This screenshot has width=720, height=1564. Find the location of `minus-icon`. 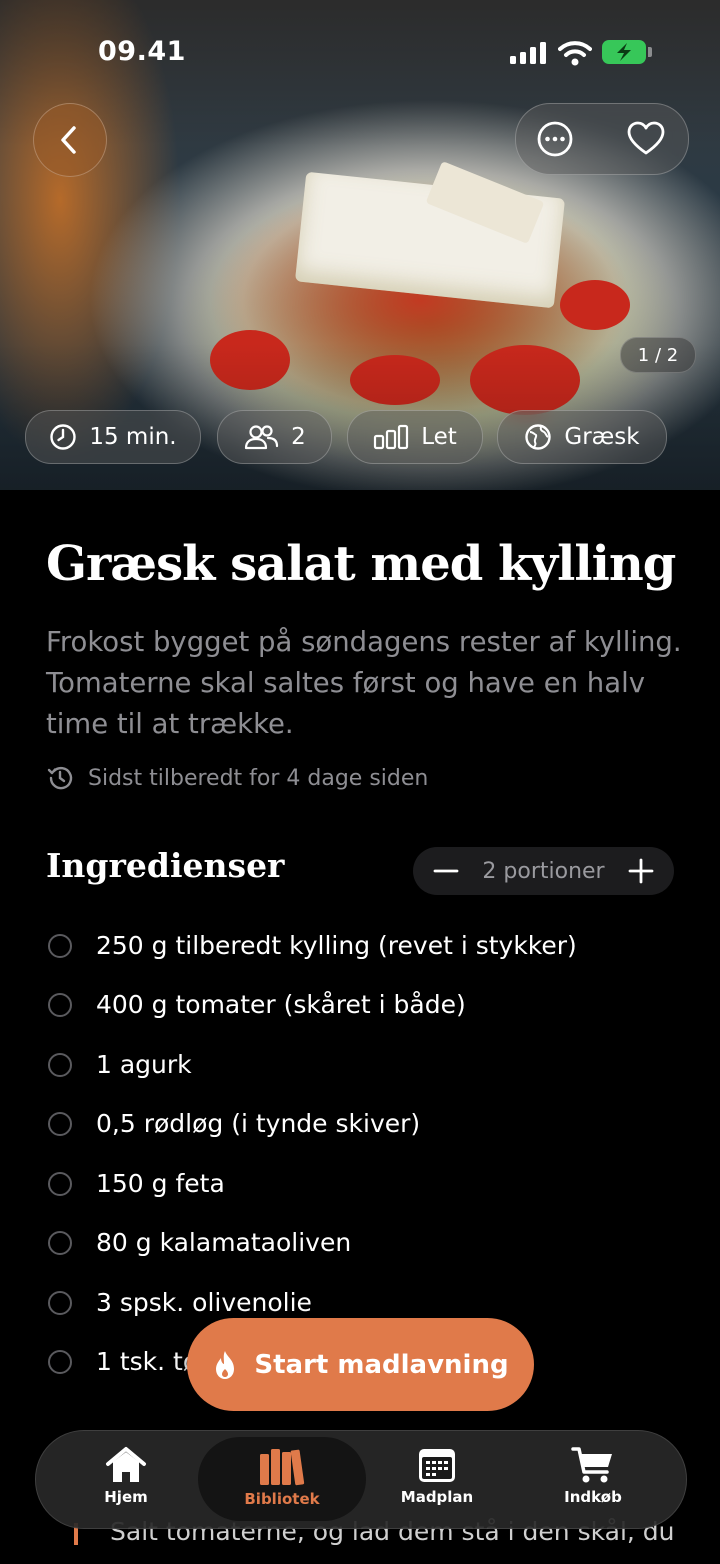

minus-icon is located at coordinates (446, 871).